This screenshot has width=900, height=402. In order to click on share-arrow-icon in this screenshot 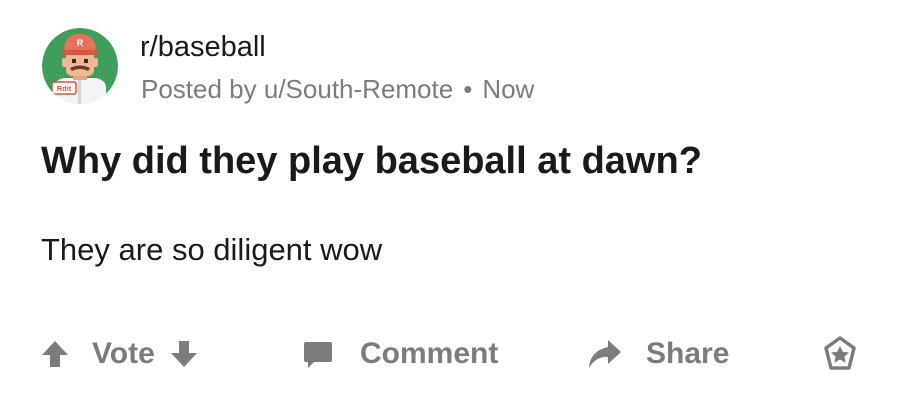, I will do `click(604, 354)`.